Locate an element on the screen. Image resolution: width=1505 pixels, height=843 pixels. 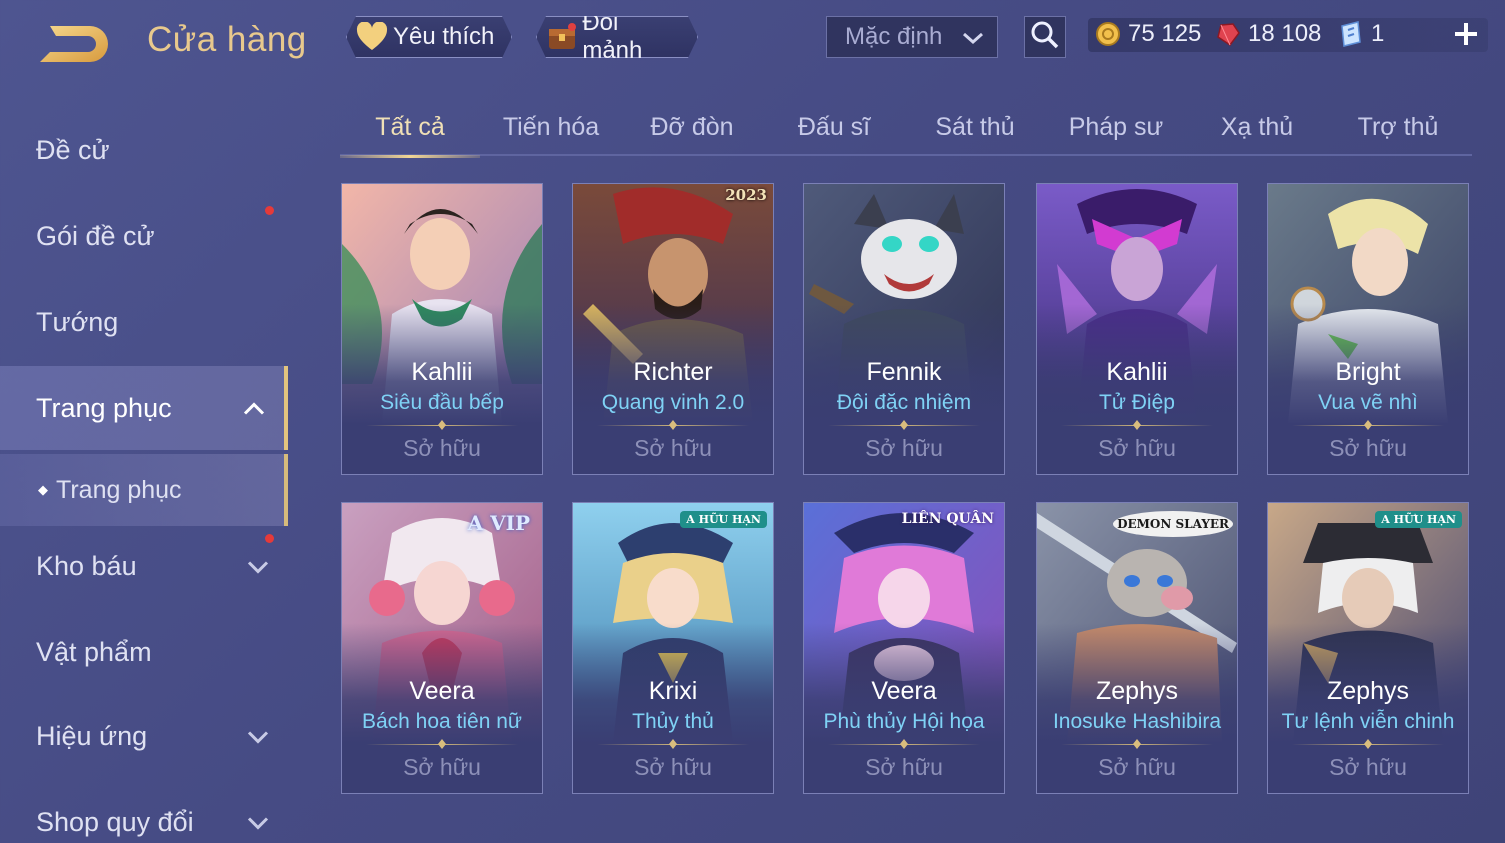
gold-balance: 75 125 is located at coordinates (1147, 34).